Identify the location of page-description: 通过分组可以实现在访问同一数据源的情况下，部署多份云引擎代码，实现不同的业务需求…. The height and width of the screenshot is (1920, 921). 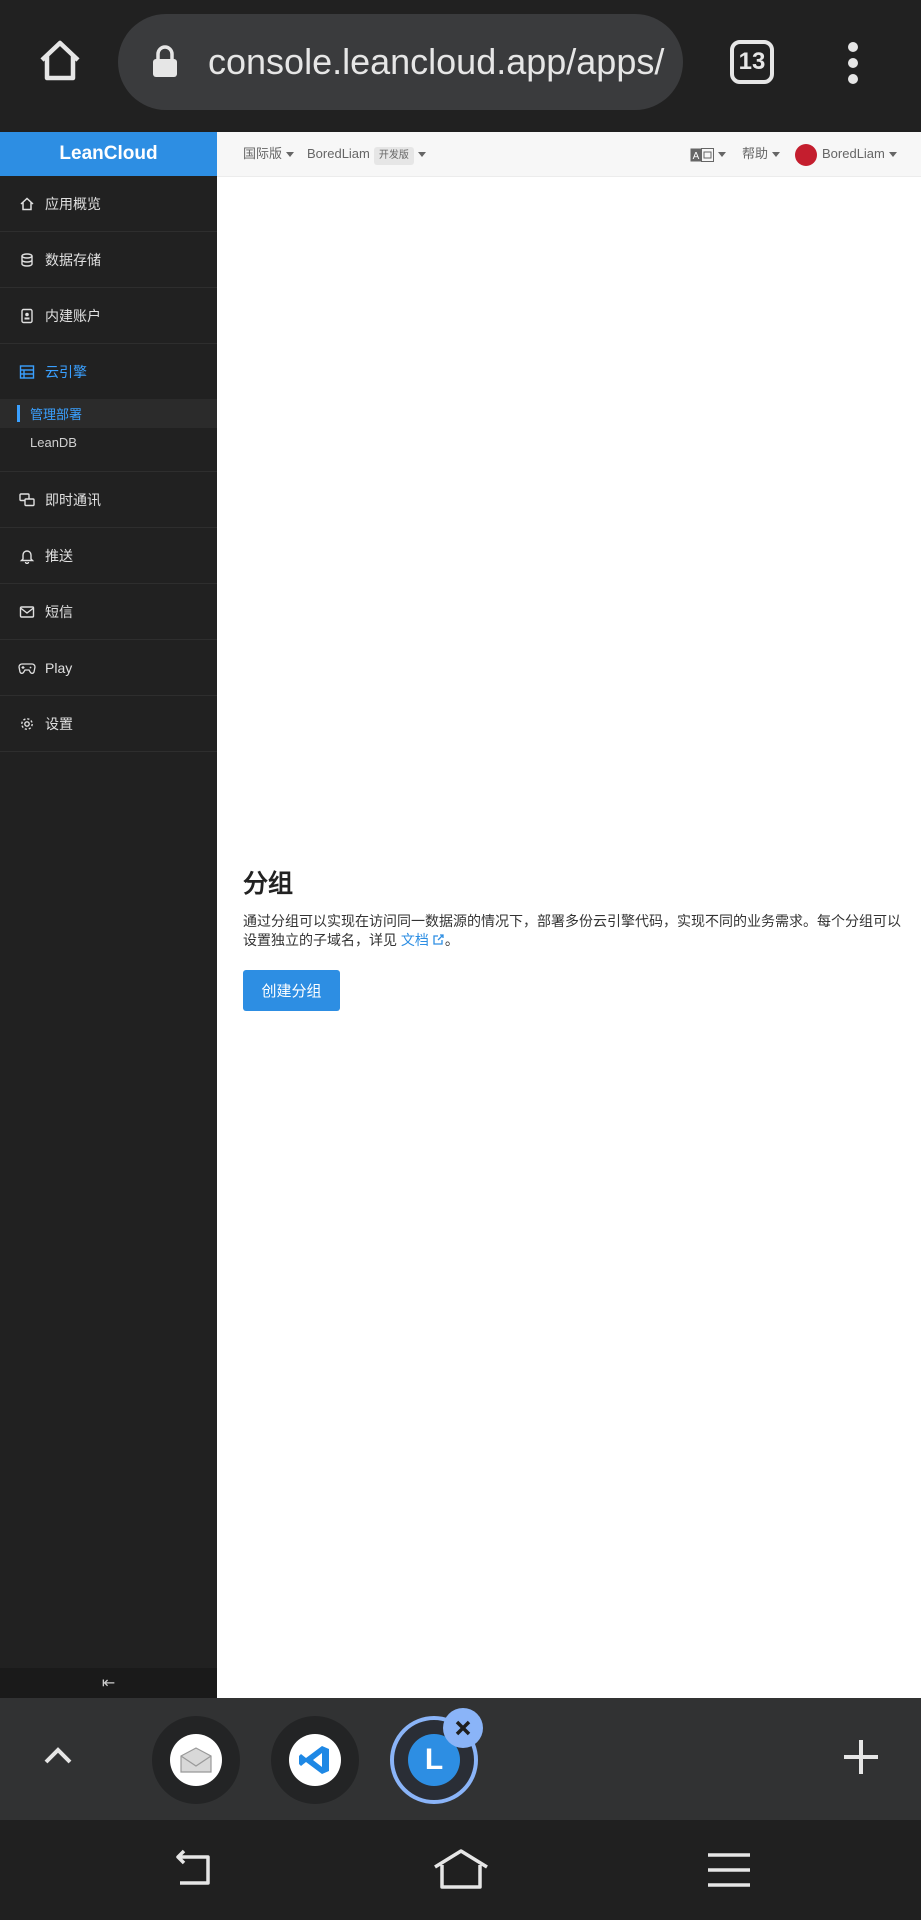
(578, 931).